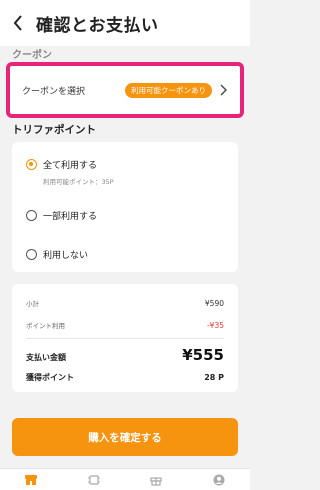 Image resolution: width=320 pixels, height=490 pixels. What do you see at coordinates (54, 91) in the screenshot?
I see `coupon-select-label: クーポンを選択` at bounding box center [54, 91].